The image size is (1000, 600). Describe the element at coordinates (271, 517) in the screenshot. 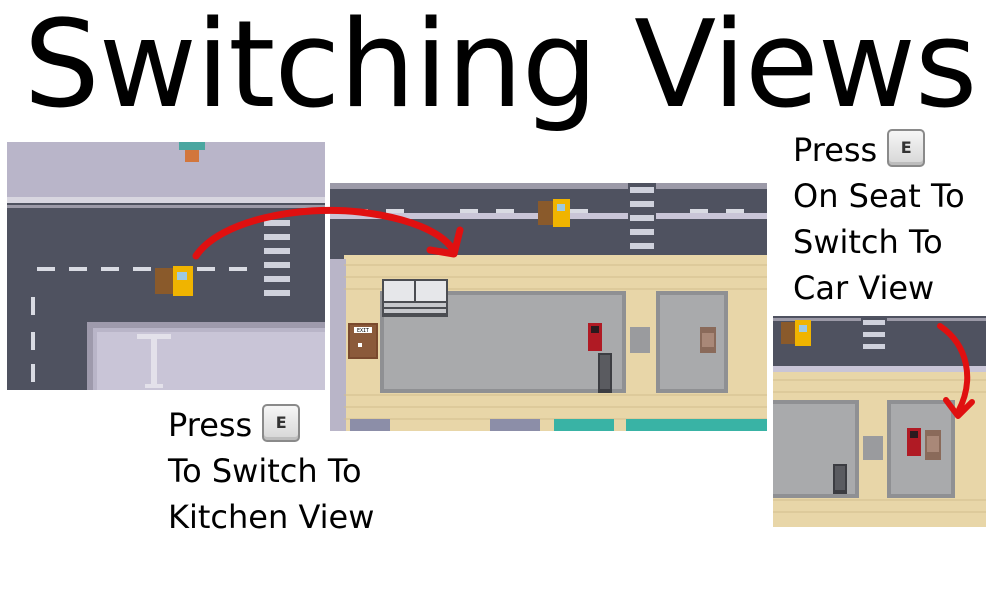

I see `caption-line: Kitchen View` at that location.